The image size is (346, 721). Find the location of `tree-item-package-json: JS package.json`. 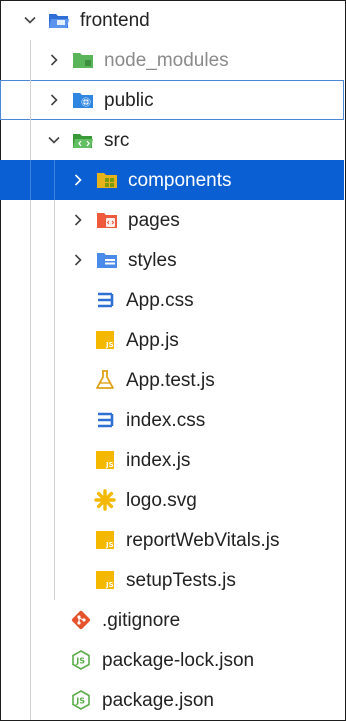

tree-item-package-json: JS package.json is located at coordinates (172, 700).